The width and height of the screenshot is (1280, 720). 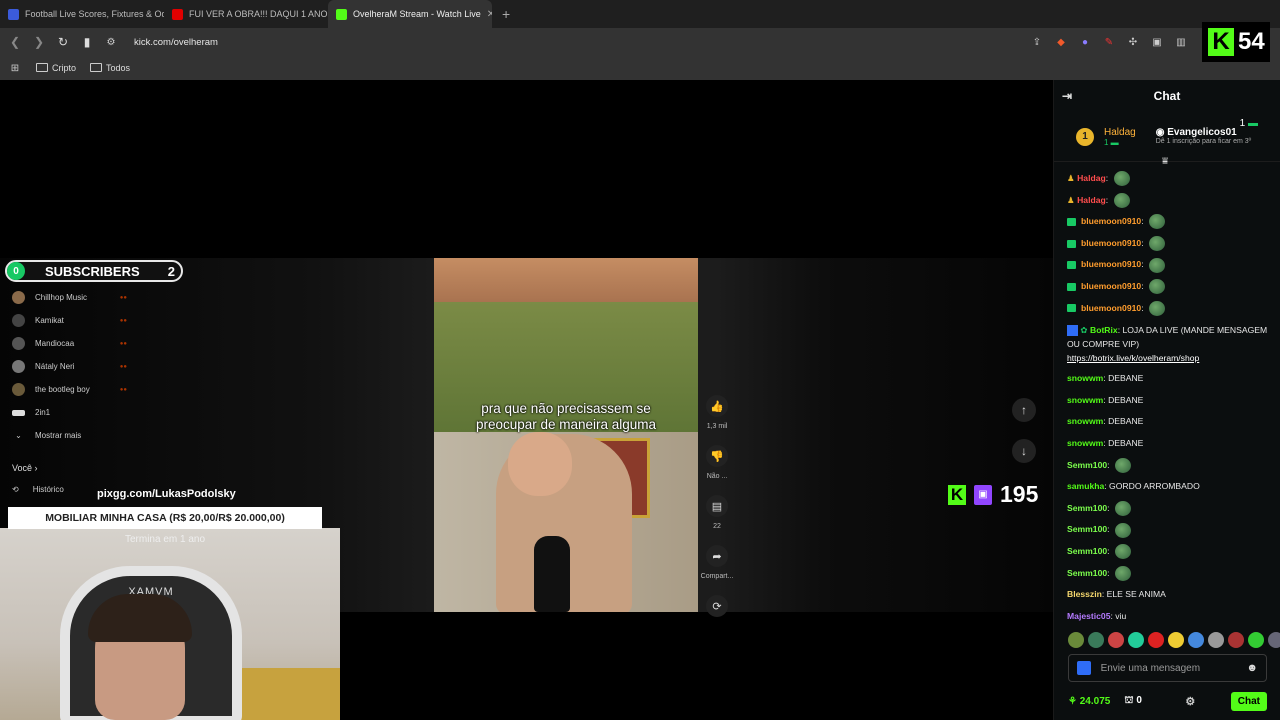 What do you see at coordinates (1168, 668) in the screenshot?
I see `chat-message-input` at bounding box center [1168, 668].